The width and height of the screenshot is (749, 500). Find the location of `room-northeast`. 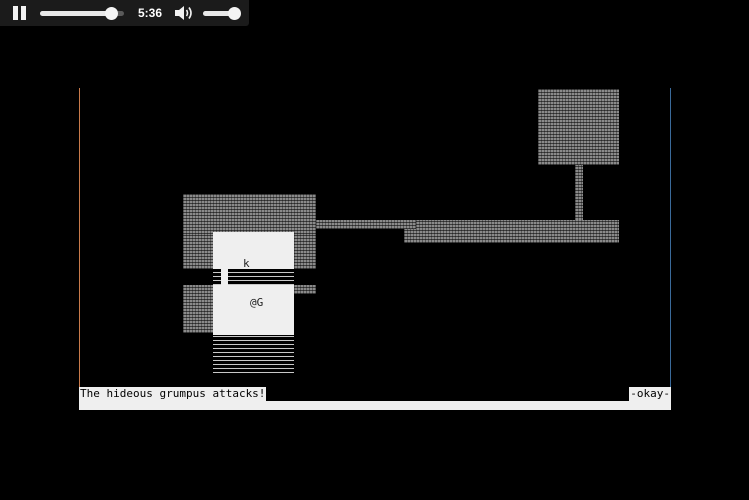

room-northeast is located at coordinates (578, 127).